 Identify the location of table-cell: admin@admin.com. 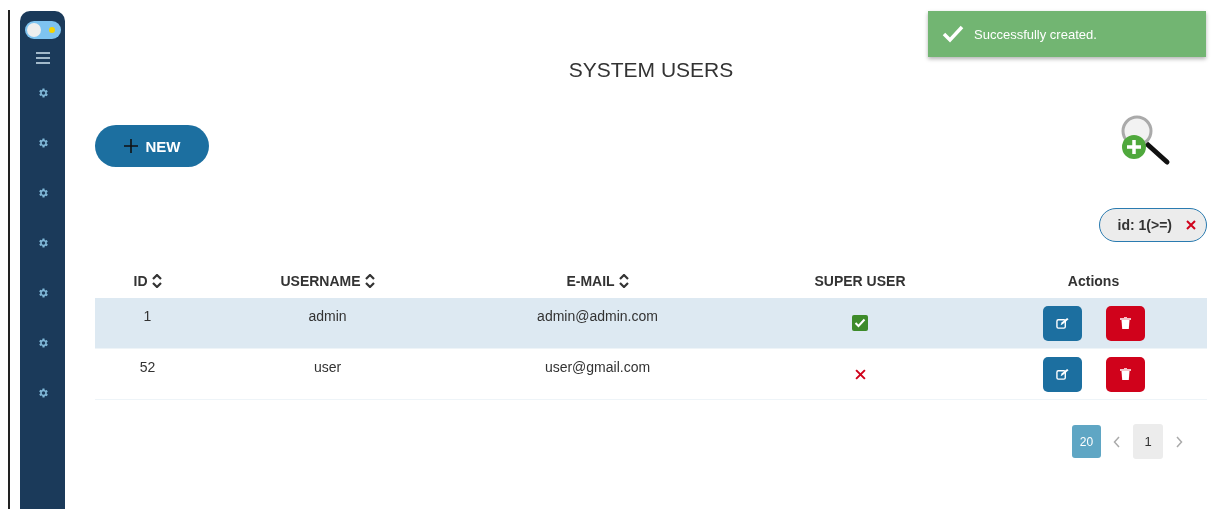
(597, 316).